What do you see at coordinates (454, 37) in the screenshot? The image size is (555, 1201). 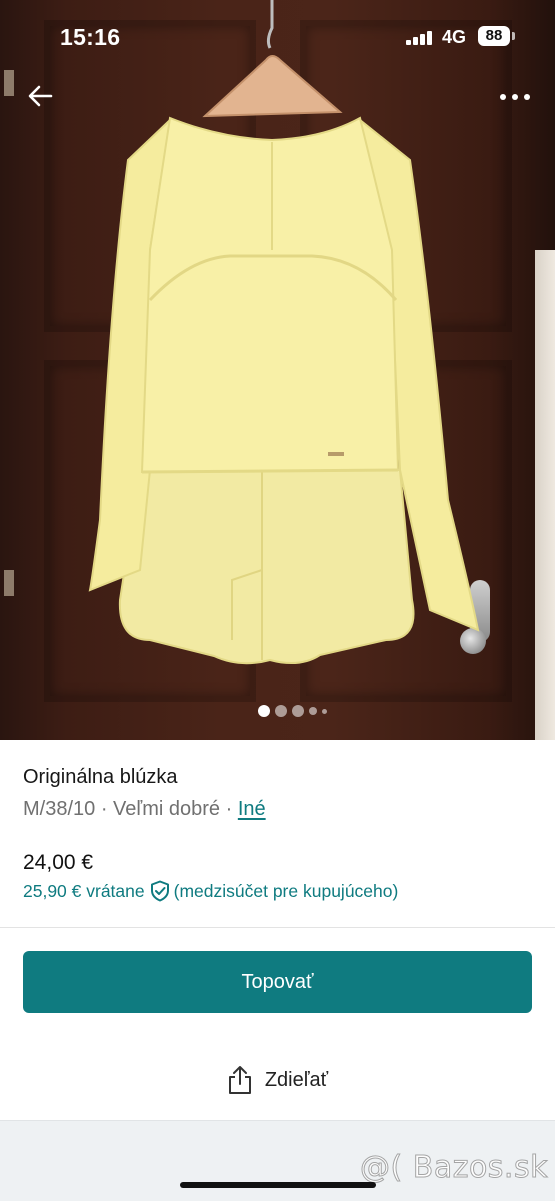 I see `network-type: 4G` at bounding box center [454, 37].